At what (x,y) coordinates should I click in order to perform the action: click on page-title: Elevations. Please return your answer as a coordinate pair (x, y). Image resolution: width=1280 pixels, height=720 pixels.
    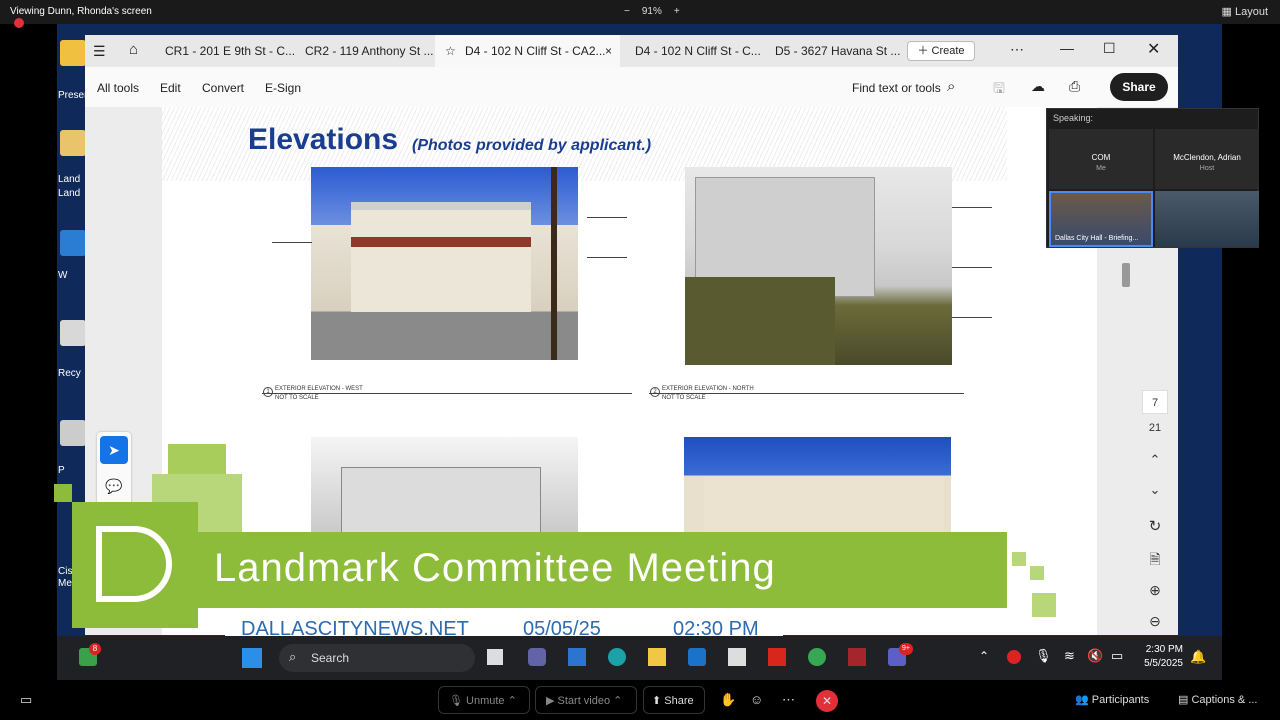
    Looking at the image, I should click on (323, 139).